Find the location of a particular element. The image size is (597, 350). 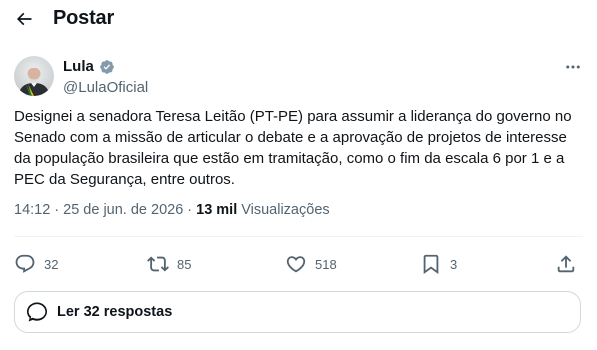

bookmark-button: 3 is located at coordinates (438, 264).